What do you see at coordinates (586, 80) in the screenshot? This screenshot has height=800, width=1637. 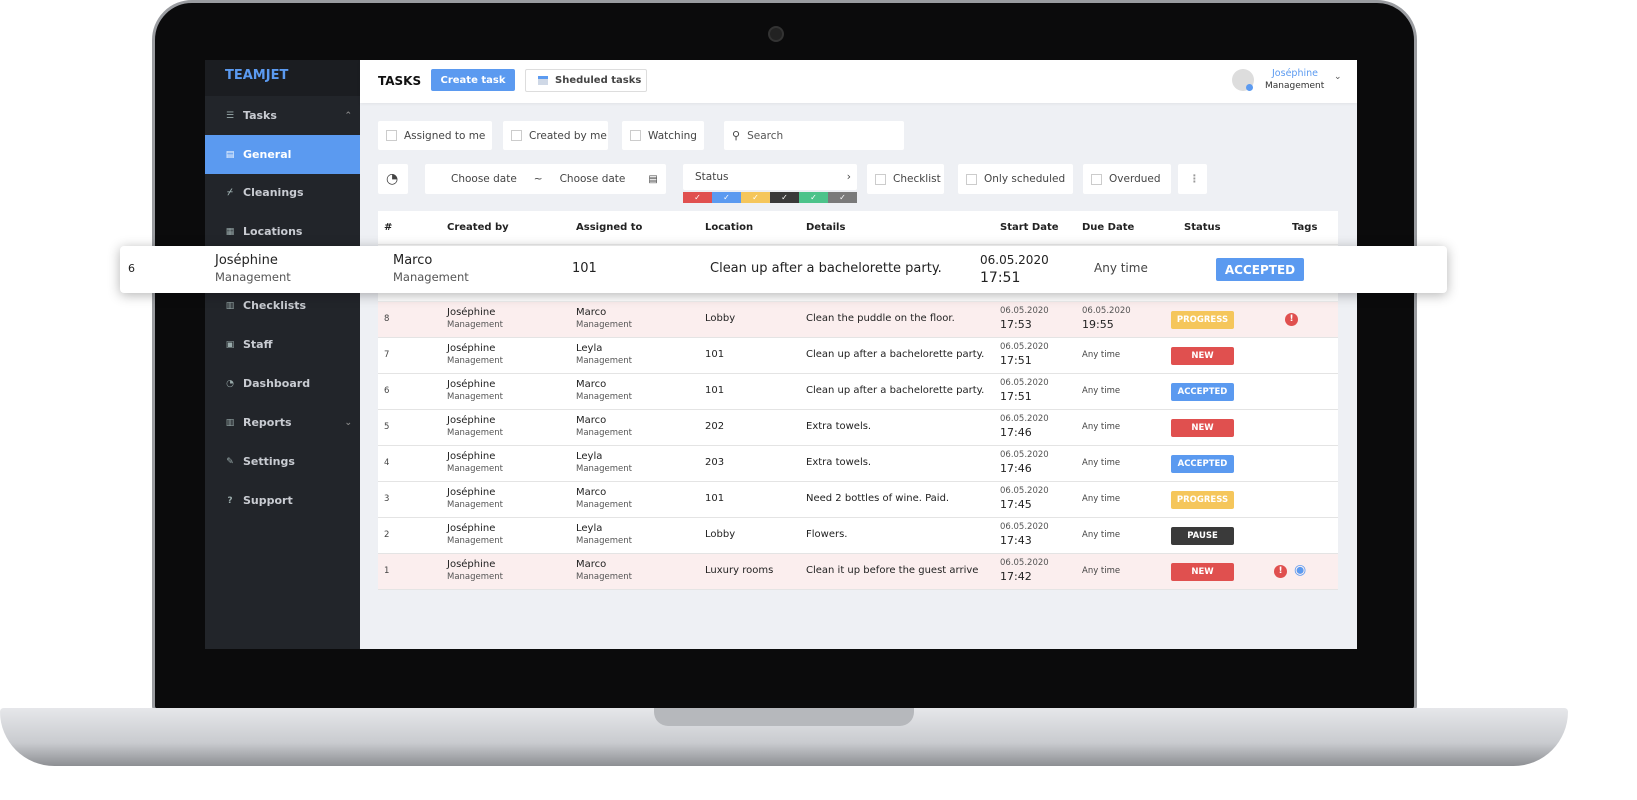 I see `scheduled-tasks-button: Sheduled tasks` at bounding box center [586, 80].